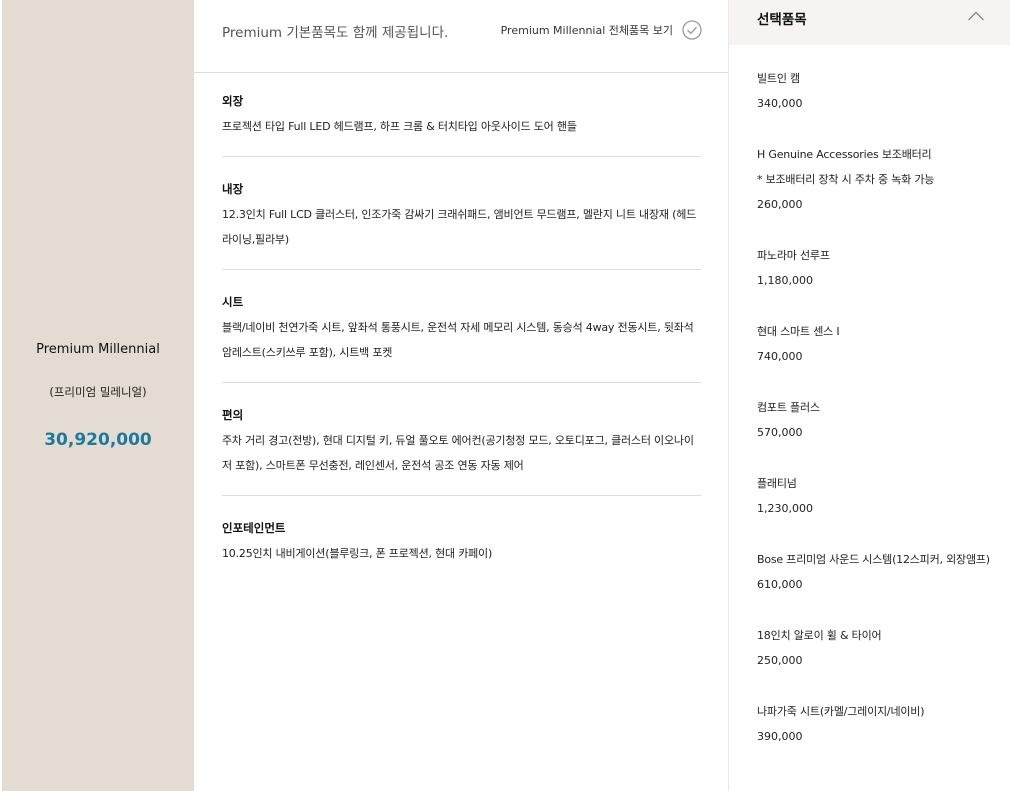 Image resolution: width=1014 pixels, height=791 pixels. I want to click on option-name: H Genuine Accessories 보조배터리, so click(844, 154).